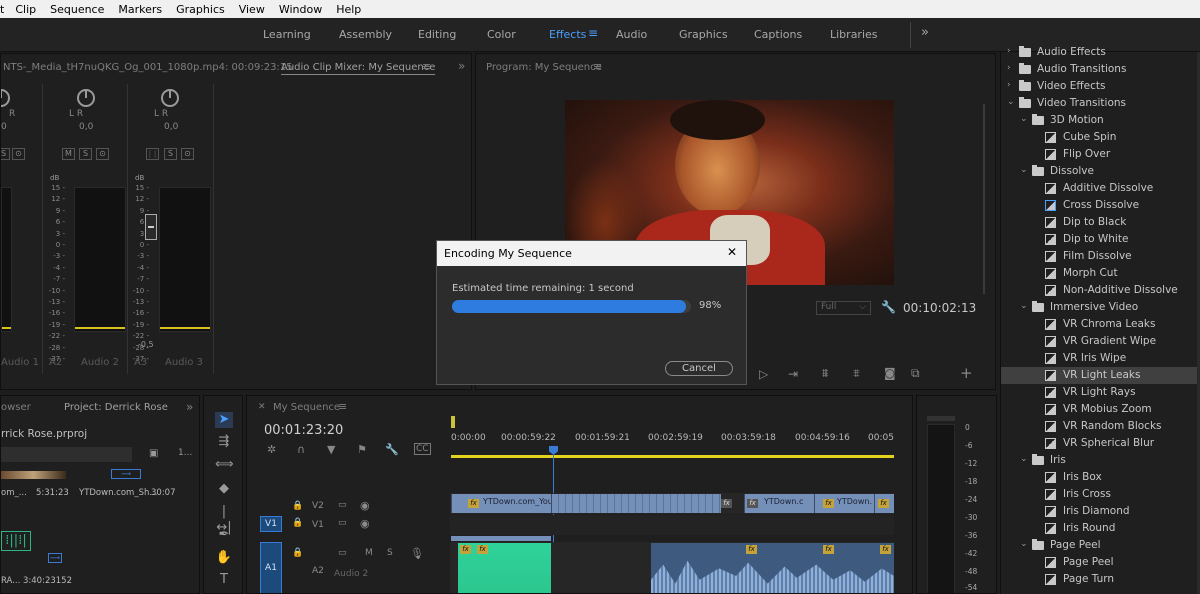  What do you see at coordinates (1100, 256) in the screenshot?
I see `effect-item-film-dissolve: Film Dissolve` at bounding box center [1100, 256].